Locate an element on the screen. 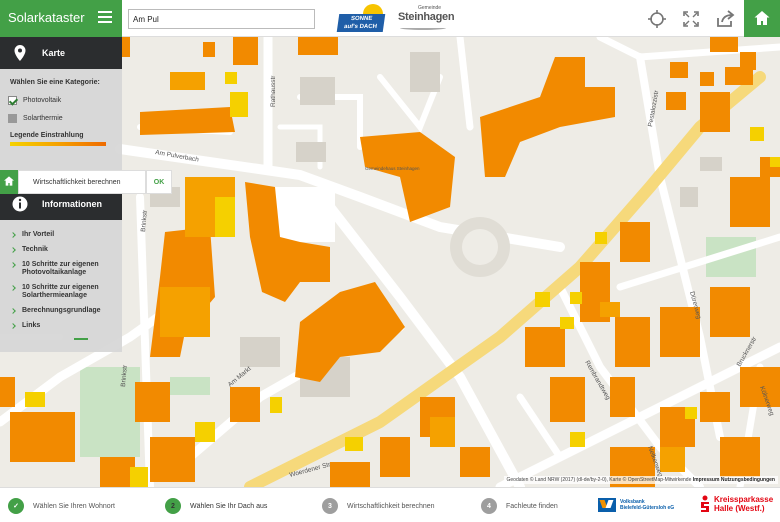 This screenshot has height=522, width=780. step-number: 4 is located at coordinates (489, 506).